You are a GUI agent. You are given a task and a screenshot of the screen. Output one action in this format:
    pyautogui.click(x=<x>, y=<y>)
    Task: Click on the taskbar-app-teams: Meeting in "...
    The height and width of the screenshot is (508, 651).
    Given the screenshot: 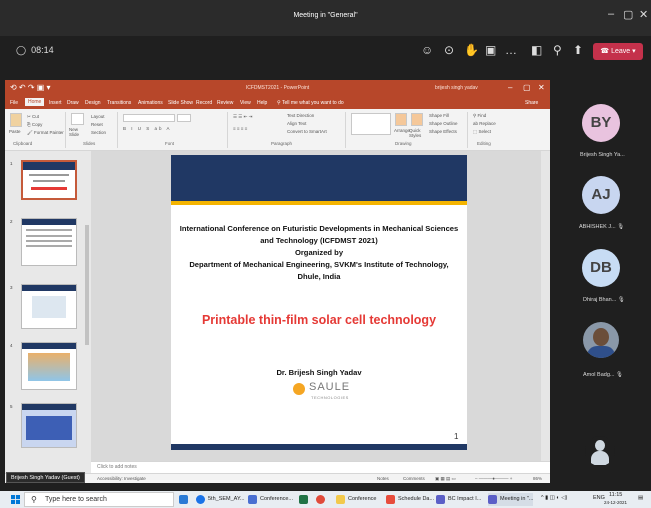 What is the action you would take?
    pyautogui.click(x=511, y=499)
    